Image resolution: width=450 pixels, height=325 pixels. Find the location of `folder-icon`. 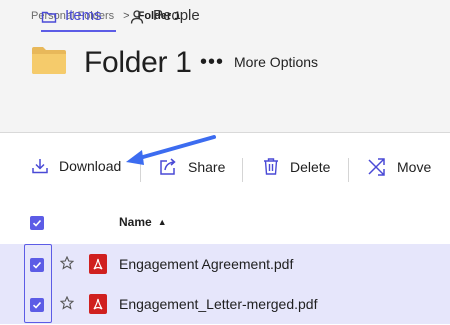

folder-icon is located at coordinates (49, 60).